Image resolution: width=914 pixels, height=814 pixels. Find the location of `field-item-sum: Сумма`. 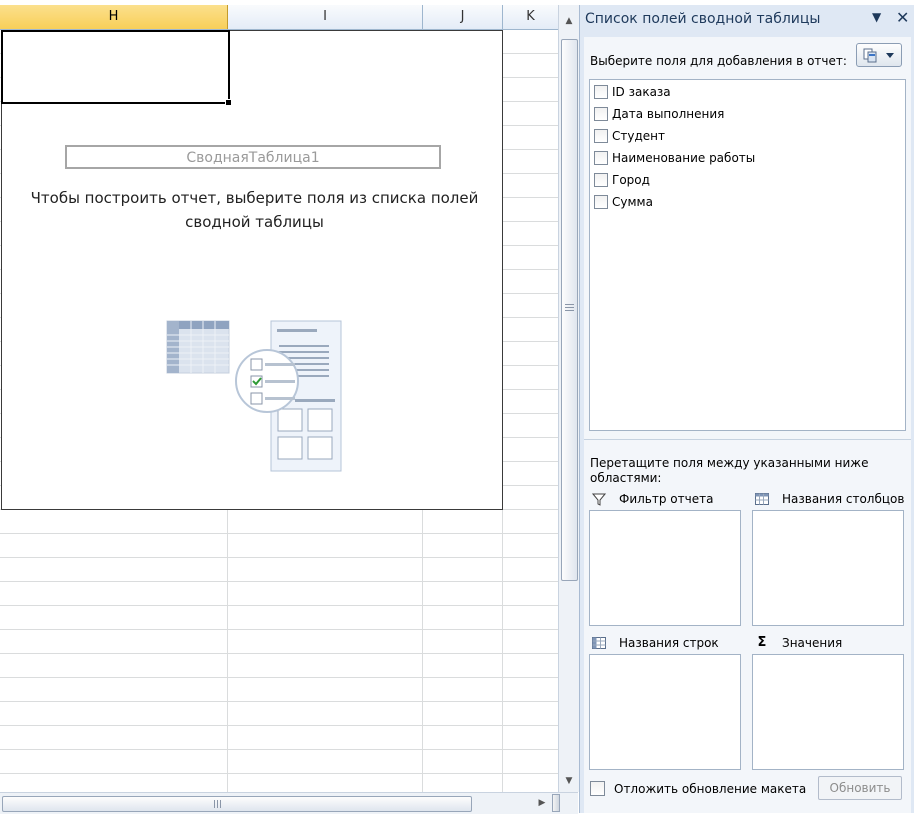

field-item-sum: Сумма is located at coordinates (623, 202).